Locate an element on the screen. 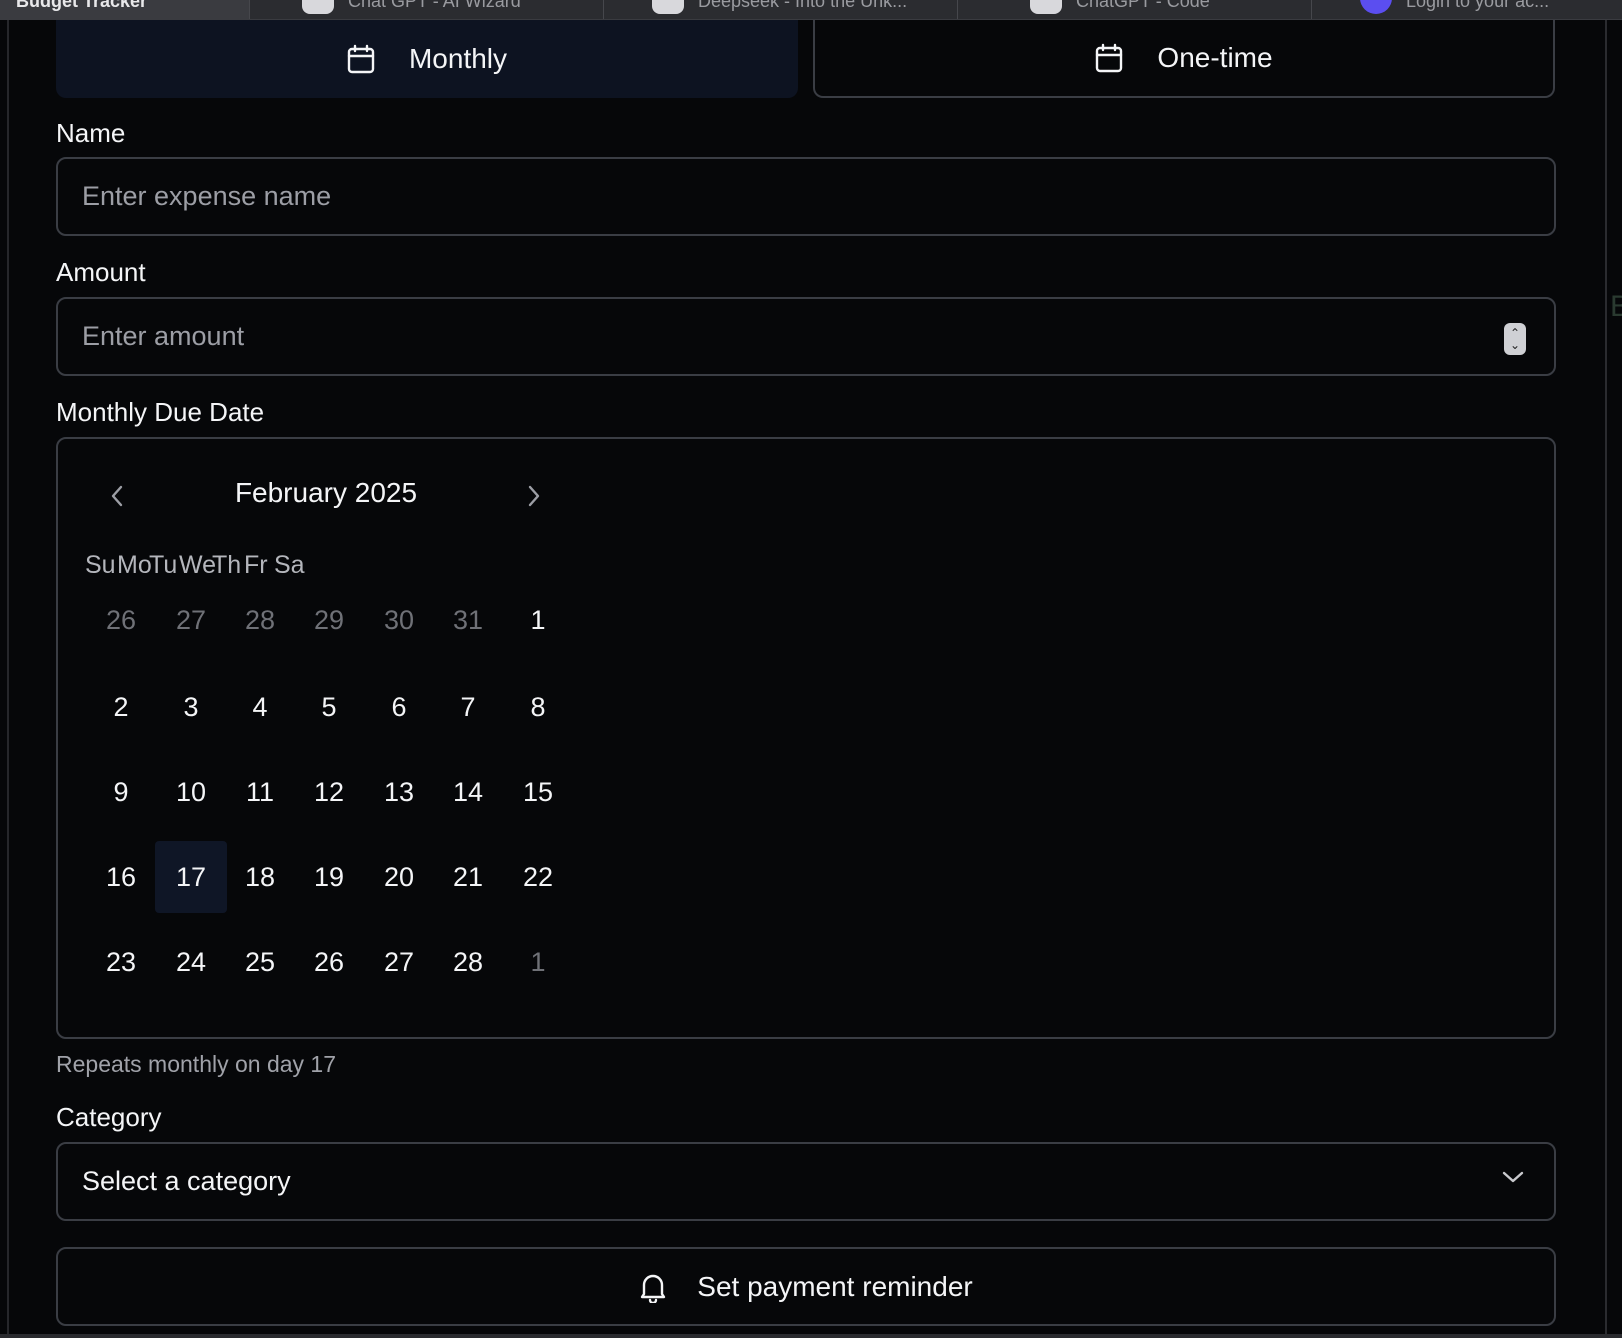 Image resolution: width=1622 pixels, height=1338 pixels. weekday-label: Tu is located at coordinates (163, 565).